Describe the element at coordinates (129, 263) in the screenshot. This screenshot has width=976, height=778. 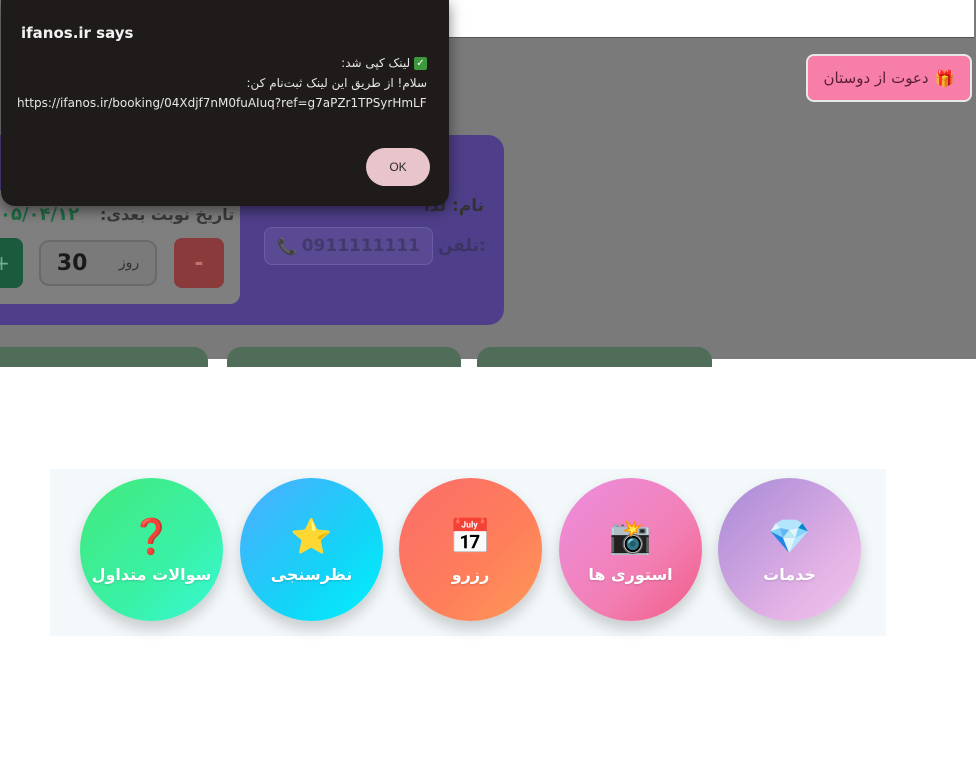
I see `days-unit: روز` at that location.